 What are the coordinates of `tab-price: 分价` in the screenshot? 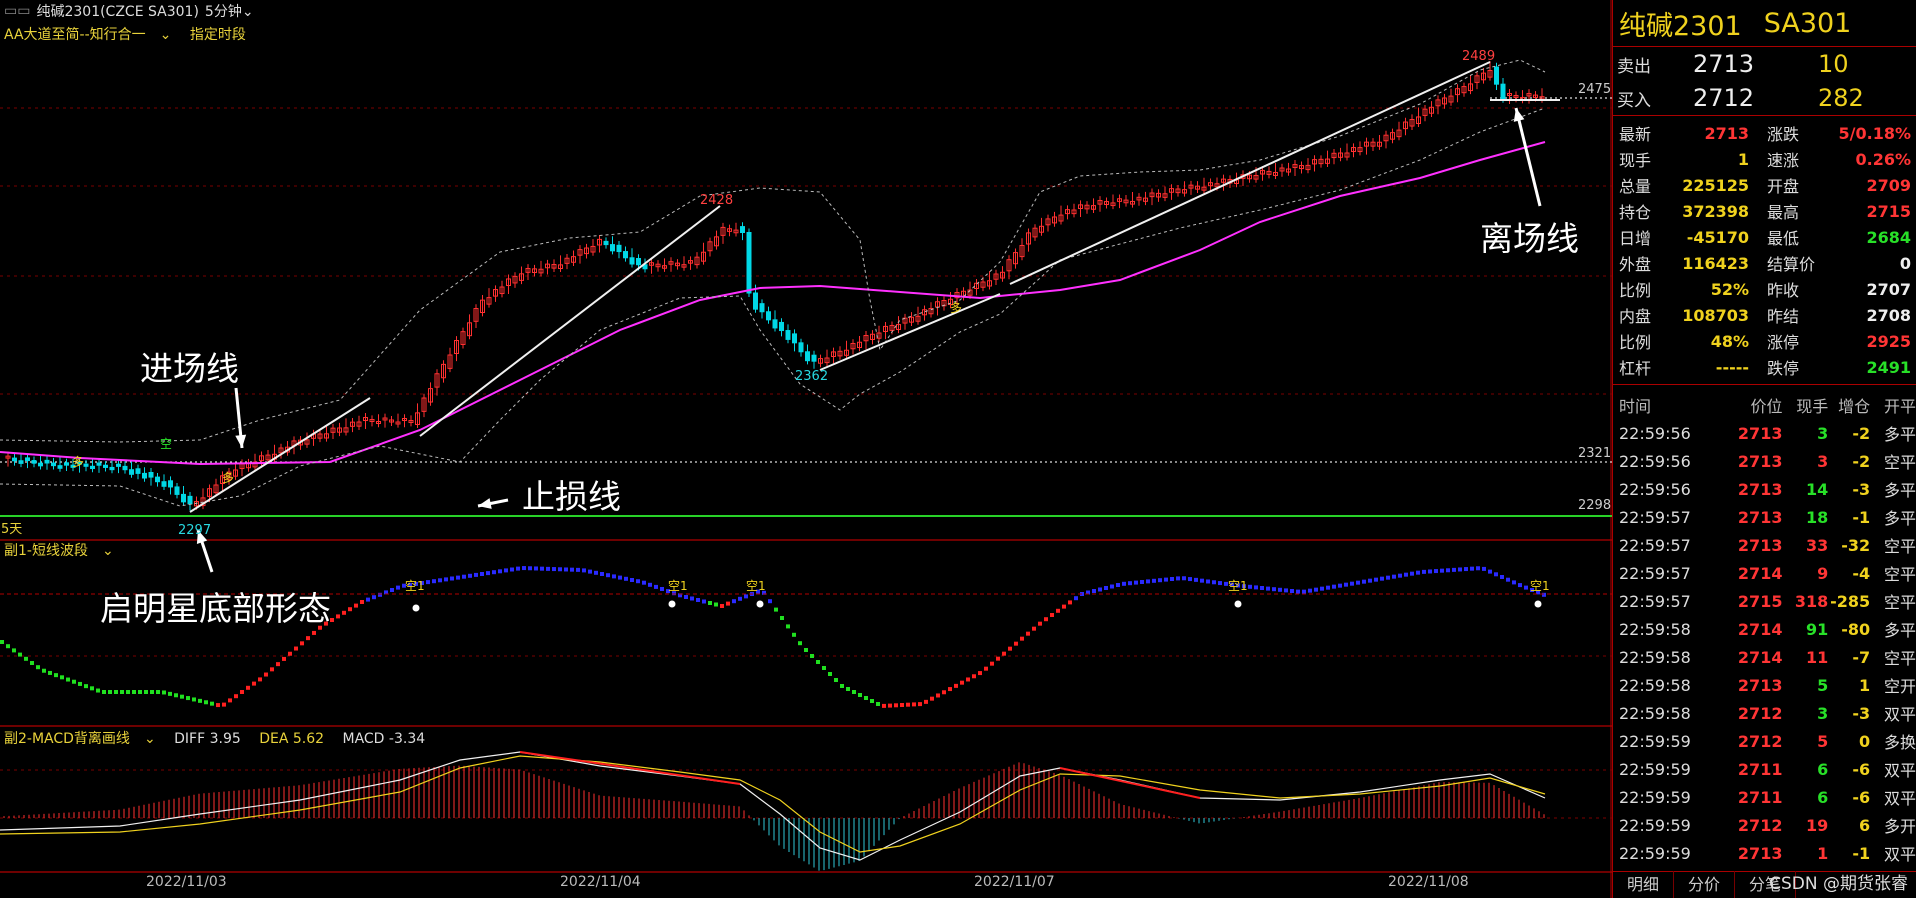 It's located at (1705, 884).